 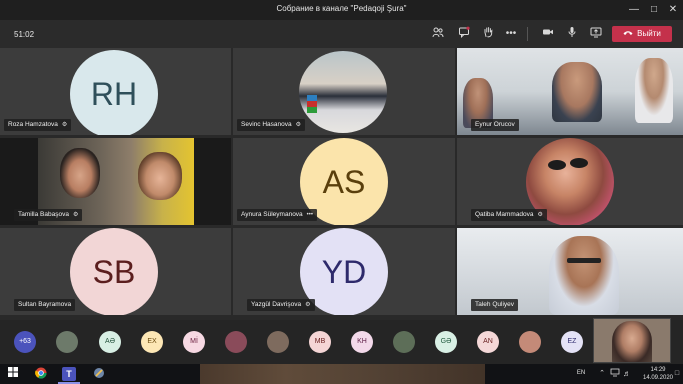 I want to click on windows-taskbar: T EN ⌃ ♬ 14:29 14.09.2020 □, so click(x=341, y=374).